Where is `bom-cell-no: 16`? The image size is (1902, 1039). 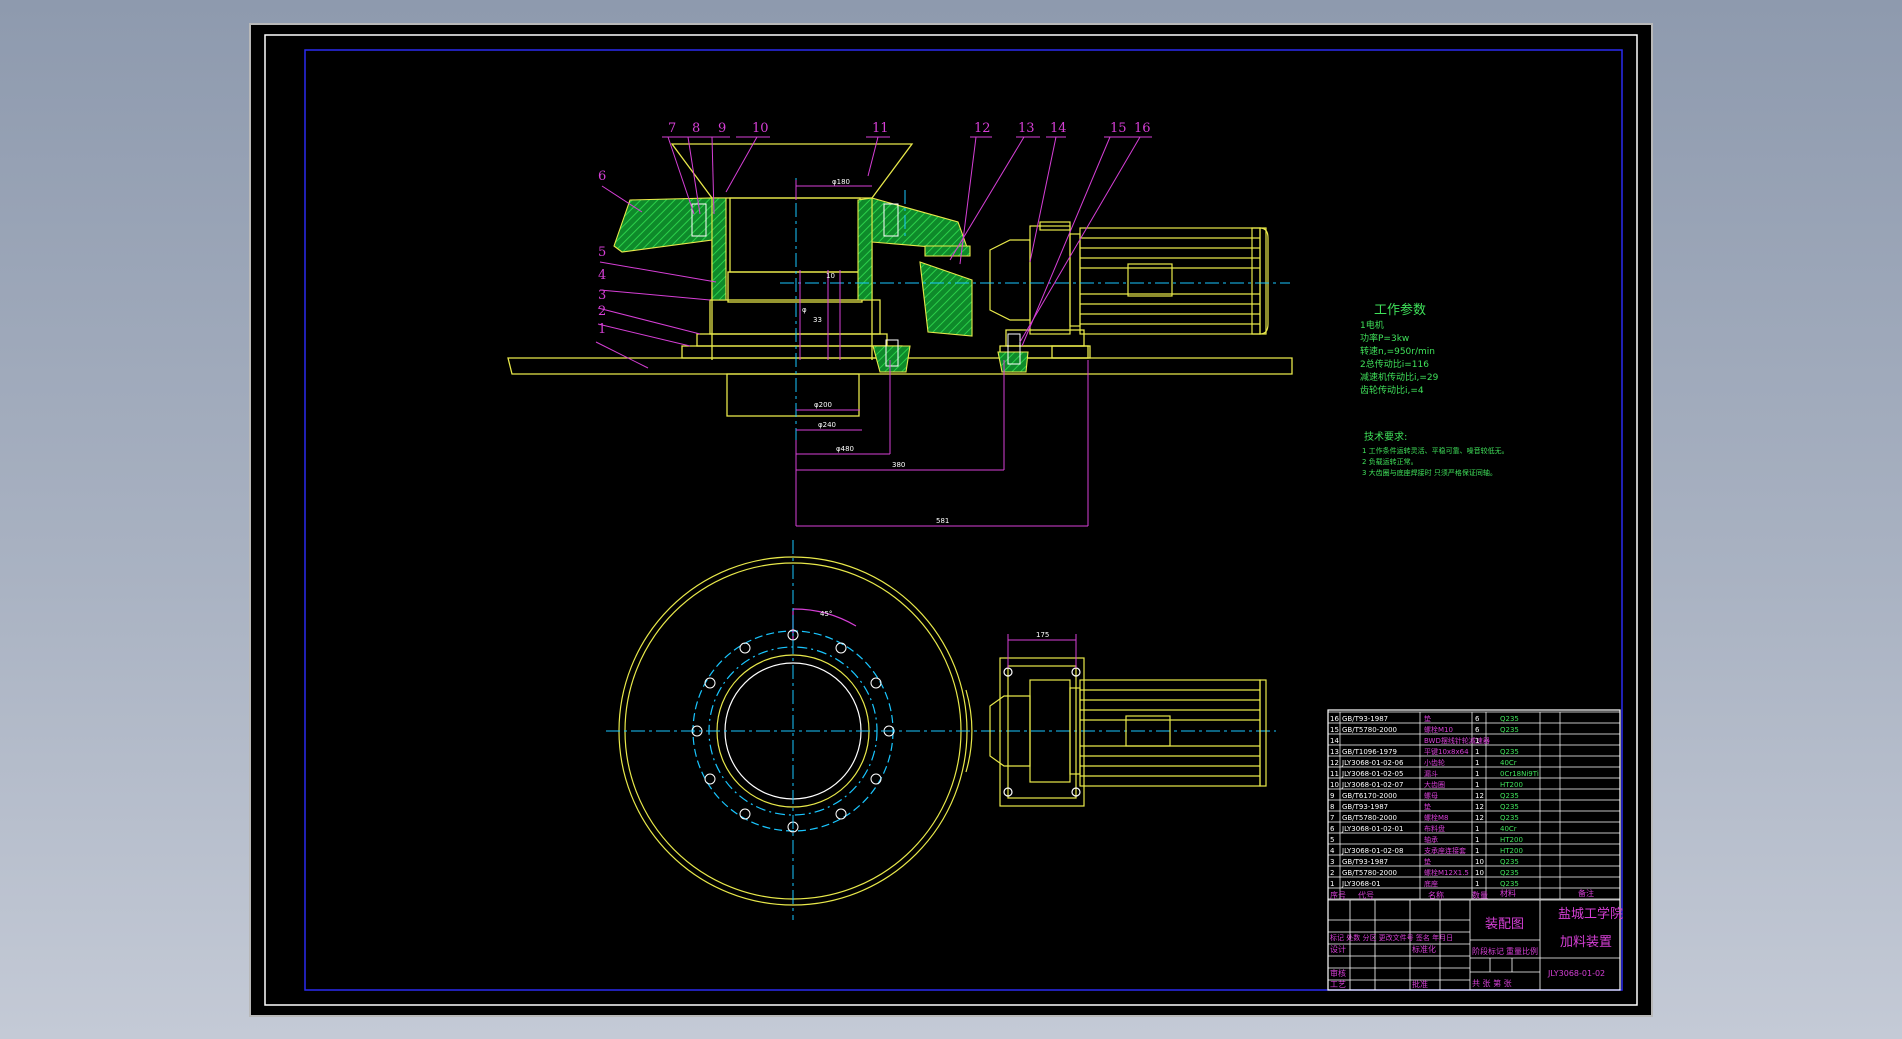
bom-cell-no: 16 is located at coordinates (1334, 719).